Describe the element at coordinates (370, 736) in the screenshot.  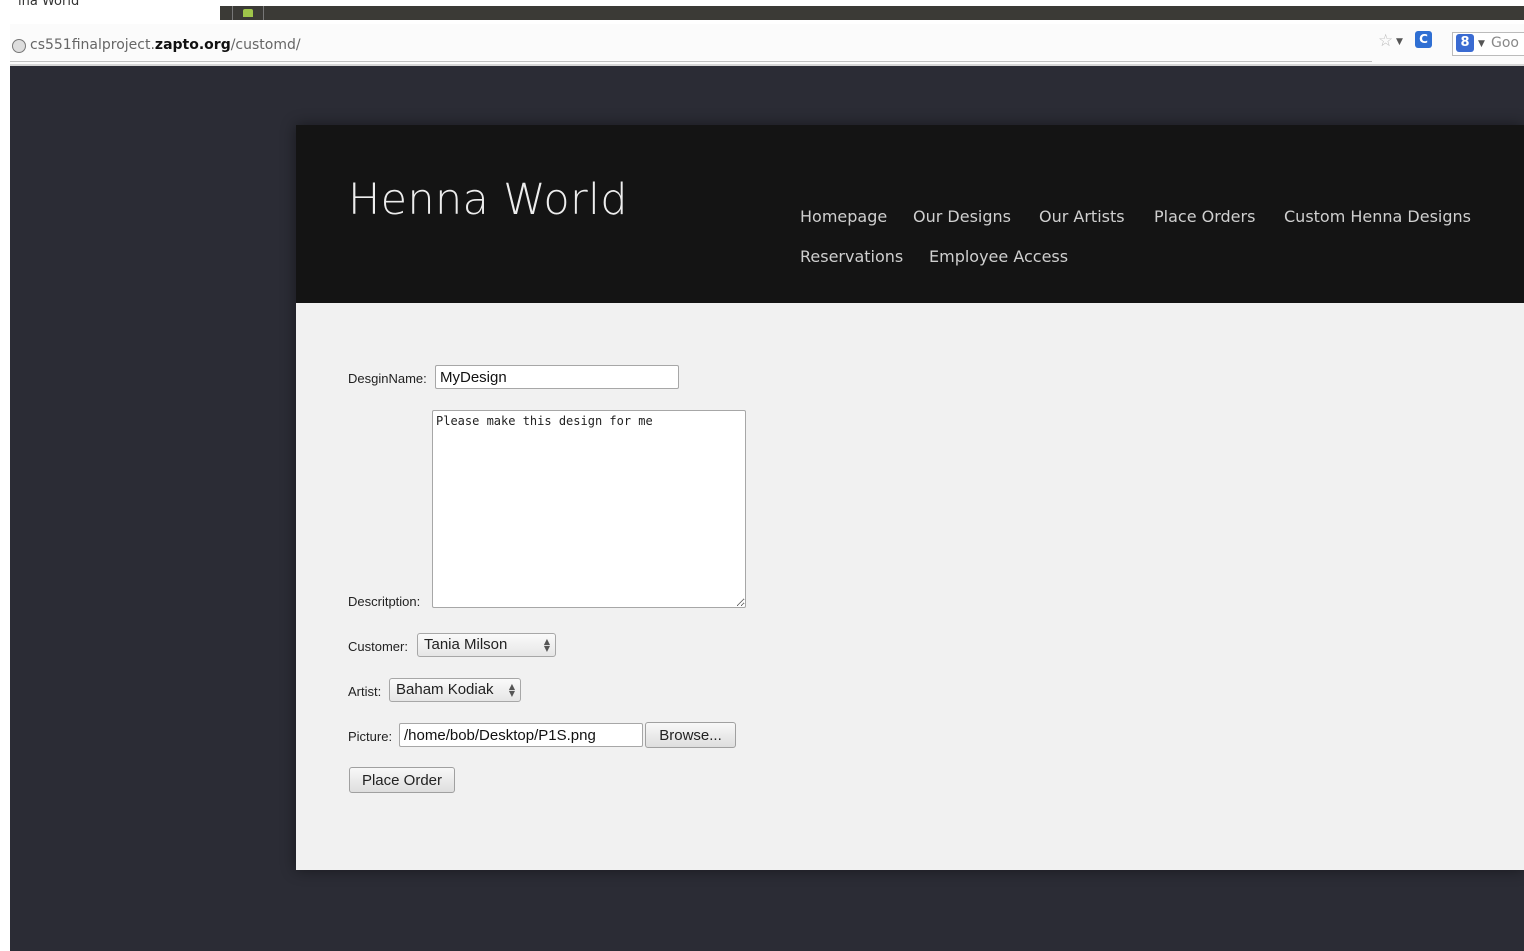
I see `picture-label: Picture:` at that location.